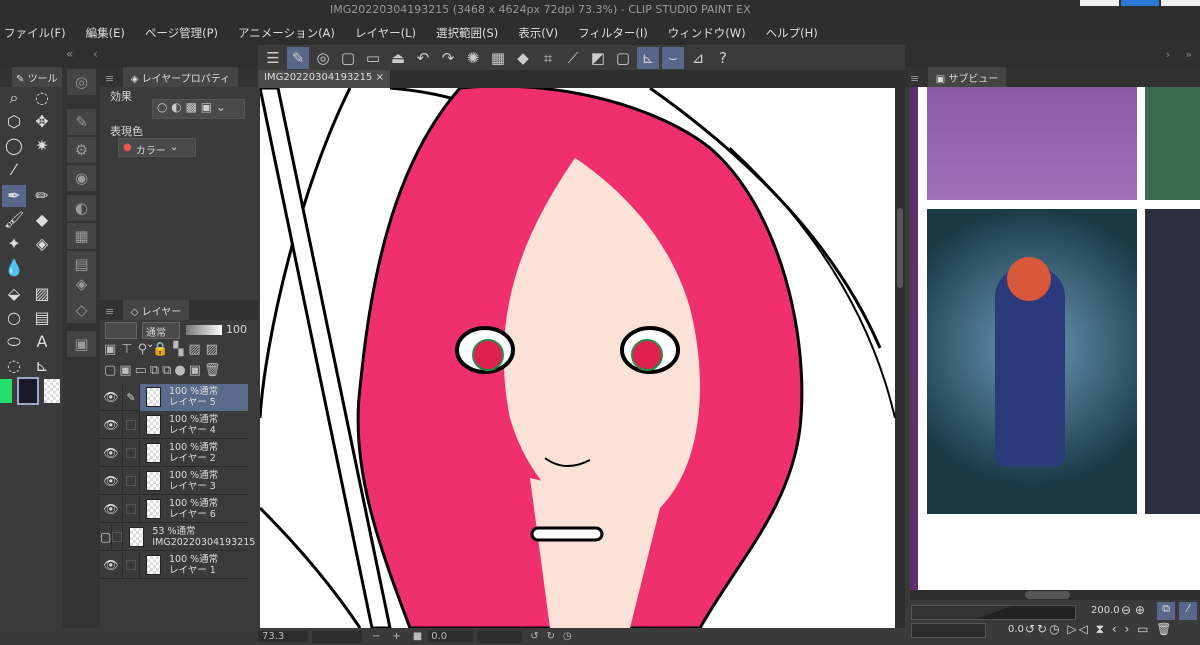 The width and height of the screenshot is (1200, 645). What do you see at coordinates (324, 79) in the screenshot?
I see `document-tab: IMG20220304193215 ×` at bounding box center [324, 79].